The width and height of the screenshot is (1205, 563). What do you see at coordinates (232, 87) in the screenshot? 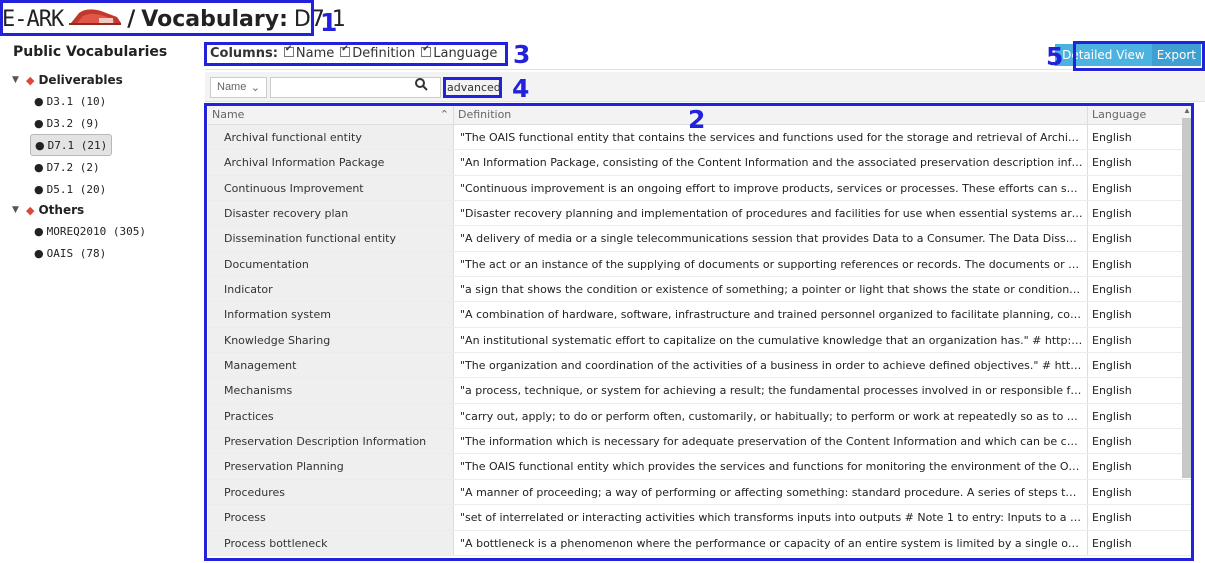
I see `search-field-value: Name` at bounding box center [232, 87].